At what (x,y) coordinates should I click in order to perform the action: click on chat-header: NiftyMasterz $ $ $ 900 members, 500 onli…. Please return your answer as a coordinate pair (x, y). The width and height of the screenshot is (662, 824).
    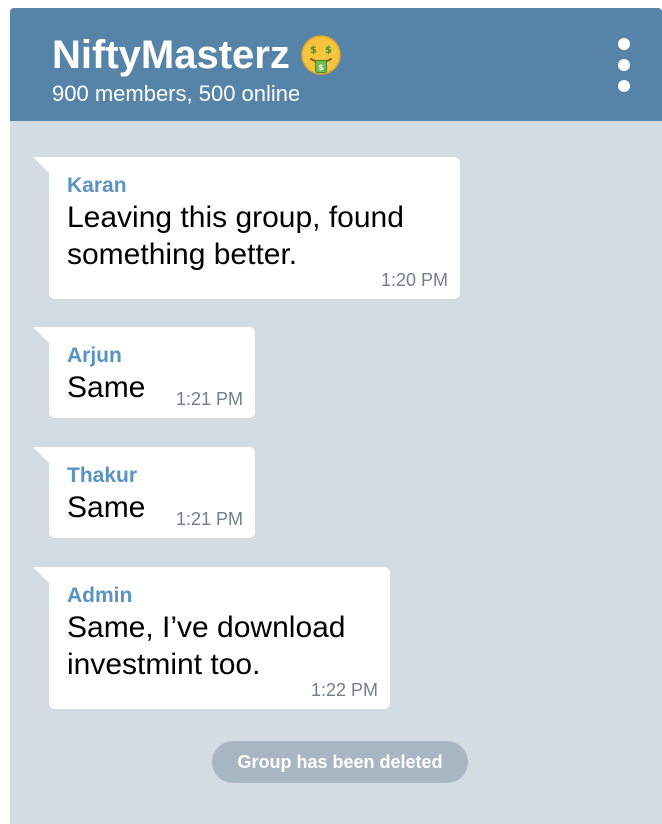
    Looking at the image, I should click on (336, 64).